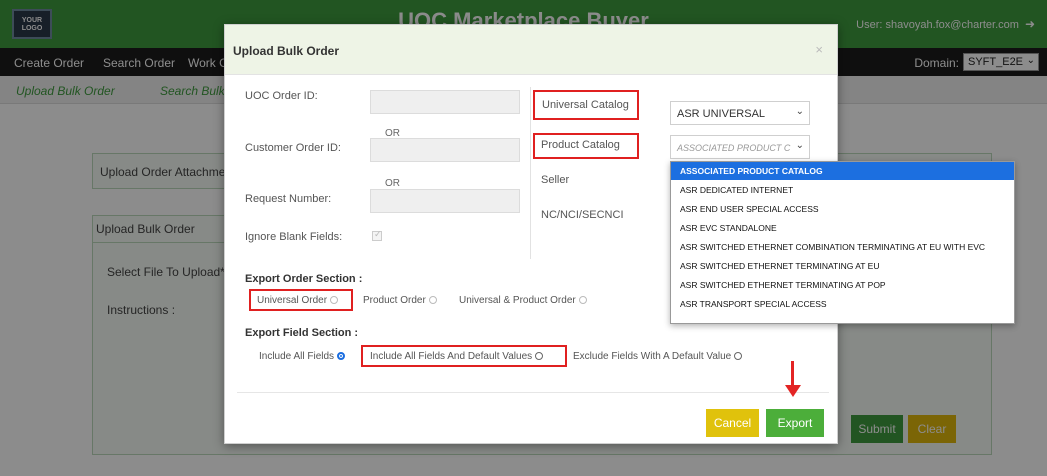 This screenshot has height=476, width=1047. What do you see at coordinates (451, 356) in the screenshot?
I see `include-default-values-label: Include All Fields And Default Values` at bounding box center [451, 356].